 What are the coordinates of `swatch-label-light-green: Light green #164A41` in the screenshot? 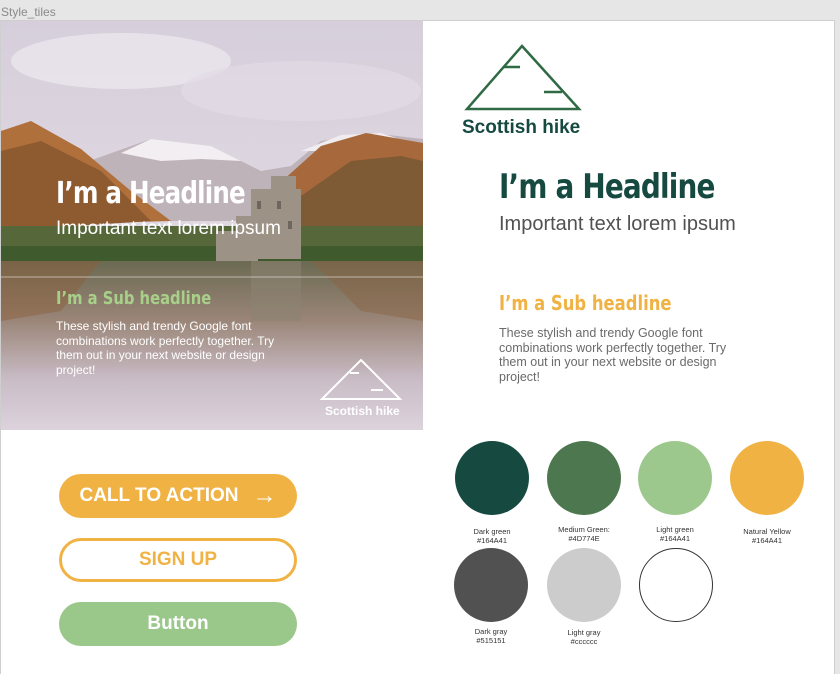 It's located at (675, 534).